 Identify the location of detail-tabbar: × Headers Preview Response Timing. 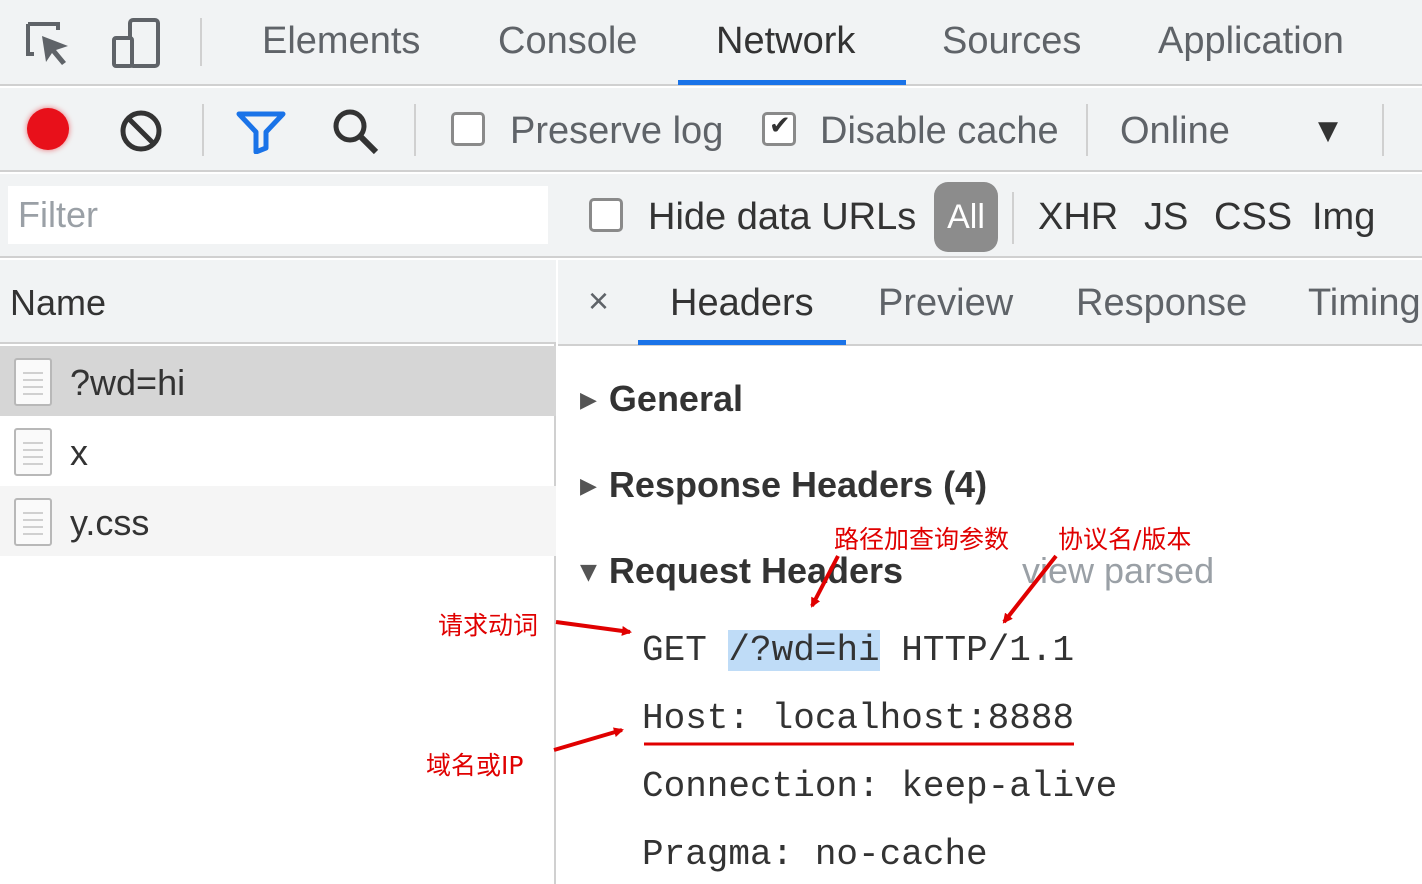
(990, 303).